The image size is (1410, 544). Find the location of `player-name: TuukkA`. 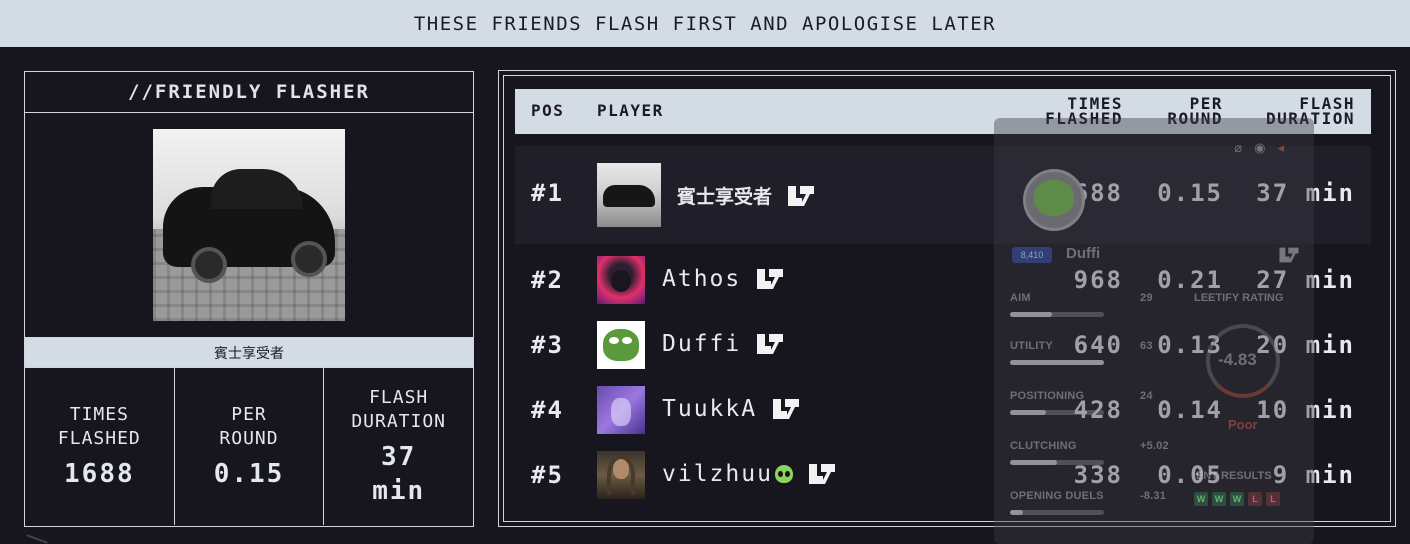

player-name: TuukkA is located at coordinates (710, 409).